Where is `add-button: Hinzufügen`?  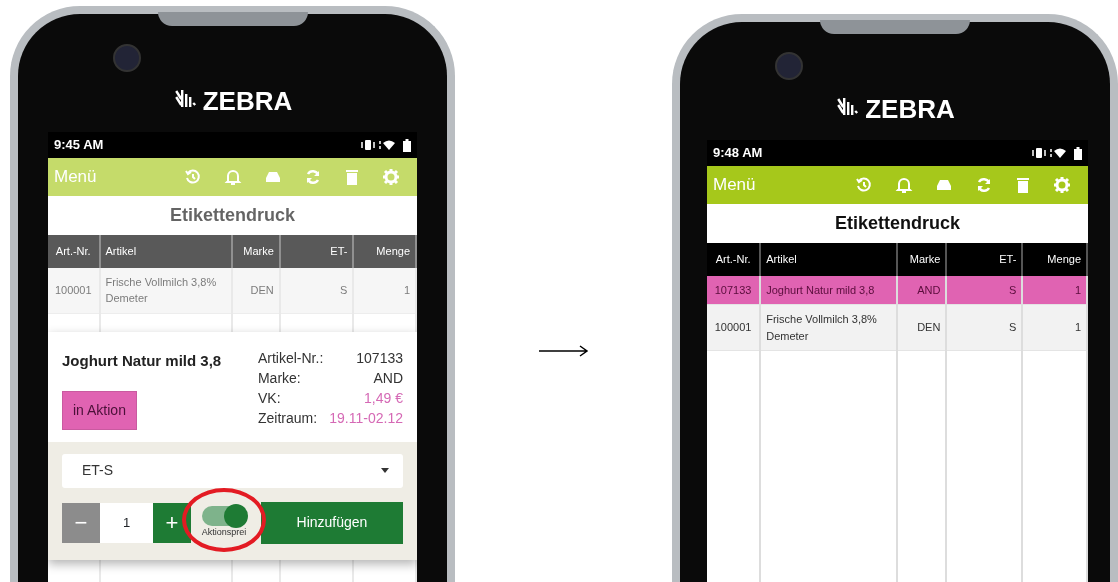 add-button: Hinzufügen is located at coordinates (332, 522).